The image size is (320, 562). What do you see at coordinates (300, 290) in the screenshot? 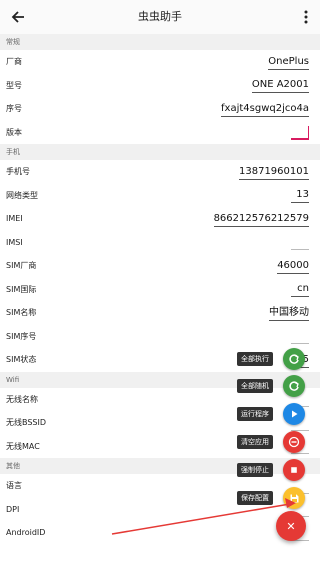
I see `sim-country-field: cn` at bounding box center [300, 290].